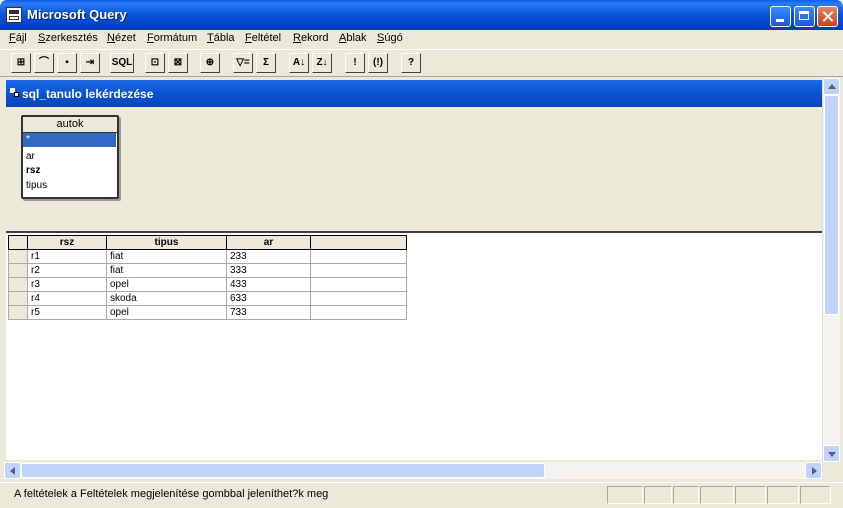 The image size is (843, 508). I want to click on query-window-icon, so click(15, 93).